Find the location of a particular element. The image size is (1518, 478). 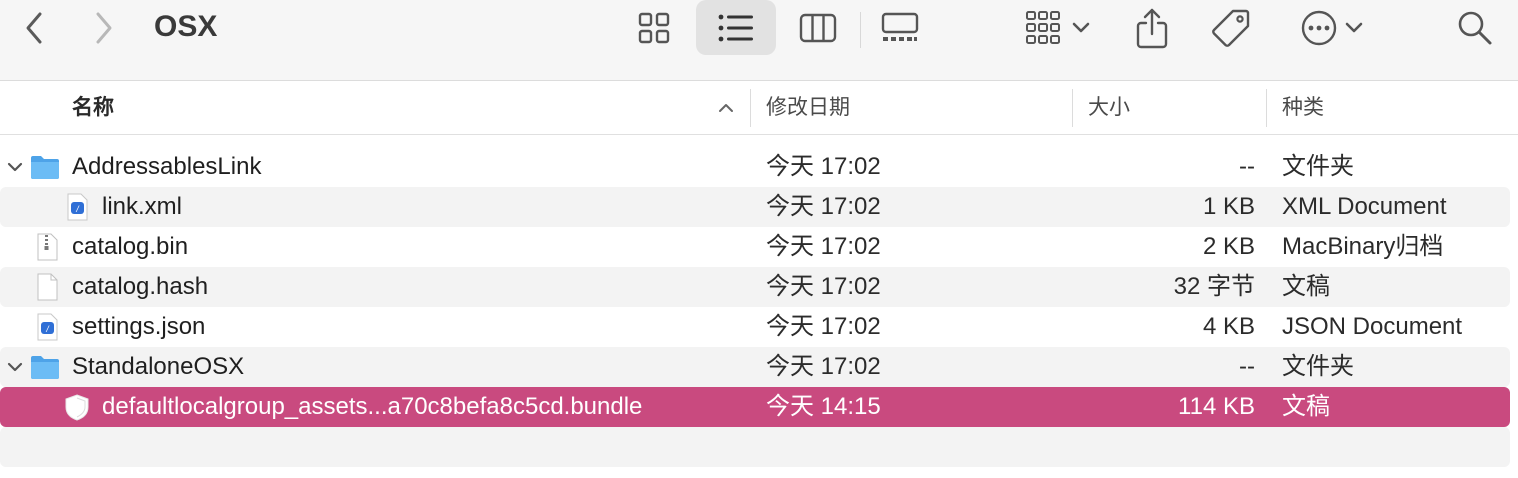

file-kind: MacBinary归档 is located at coordinates (1363, 246).